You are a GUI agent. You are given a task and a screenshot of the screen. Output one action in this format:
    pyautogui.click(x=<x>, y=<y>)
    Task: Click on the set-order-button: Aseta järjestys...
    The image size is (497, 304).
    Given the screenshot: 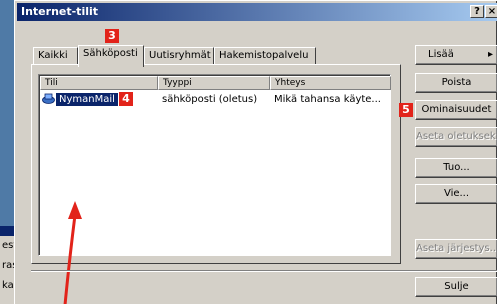 What is the action you would take?
    pyautogui.click(x=456, y=249)
    